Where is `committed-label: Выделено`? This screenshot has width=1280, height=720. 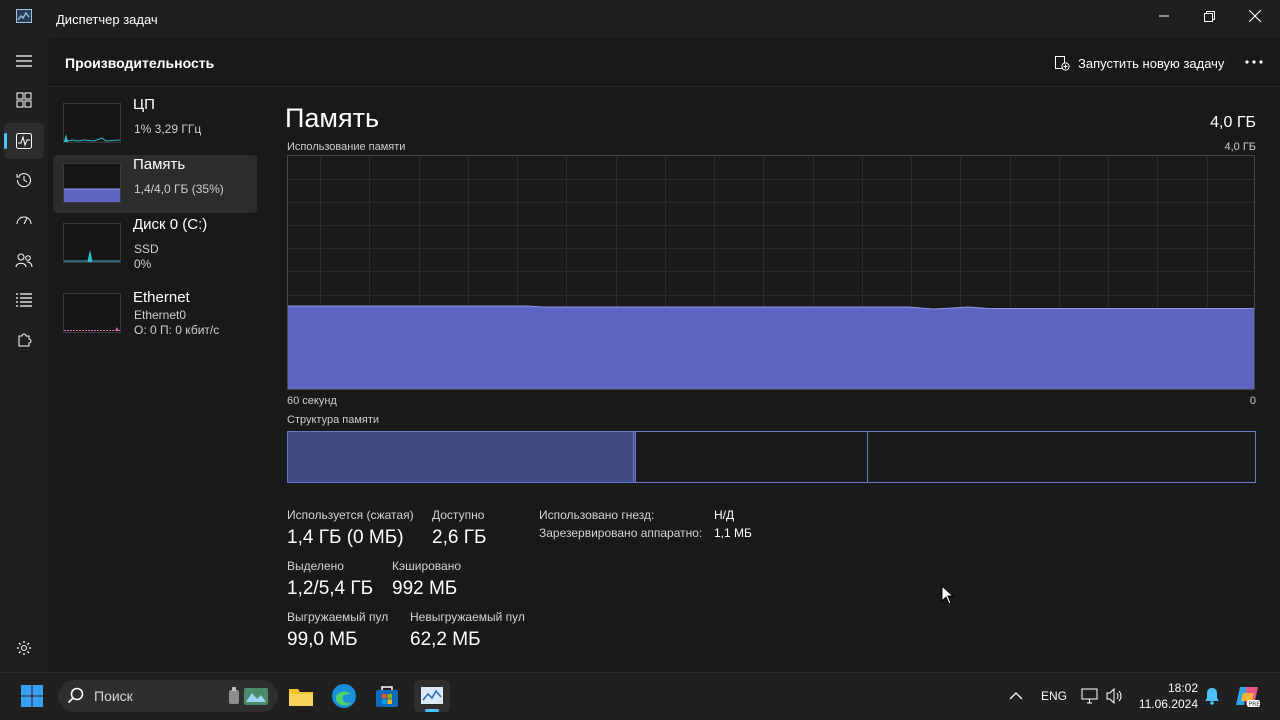
committed-label: Выделено is located at coordinates (315, 566).